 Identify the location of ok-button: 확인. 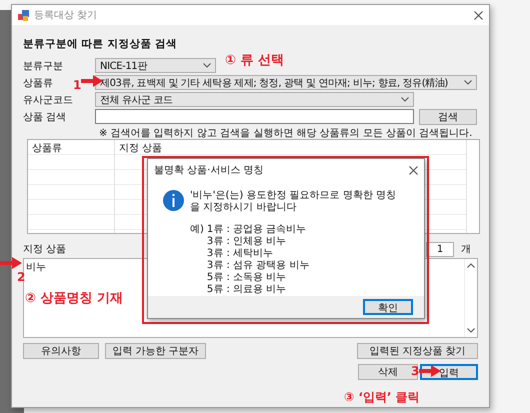
(388, 307).